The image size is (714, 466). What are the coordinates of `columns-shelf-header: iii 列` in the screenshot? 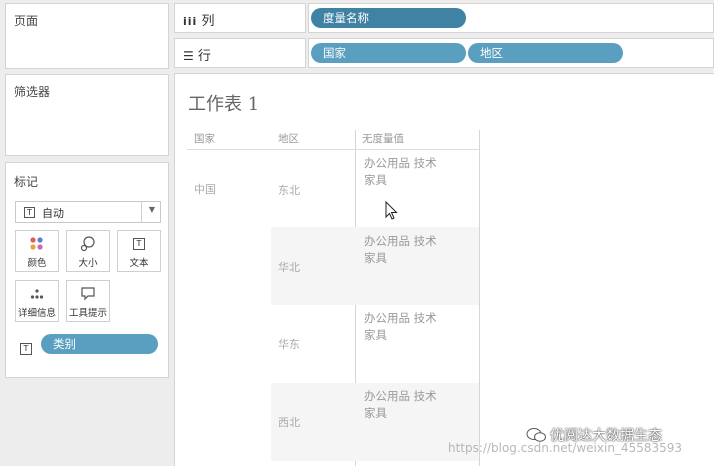 It's located at (240, 18).